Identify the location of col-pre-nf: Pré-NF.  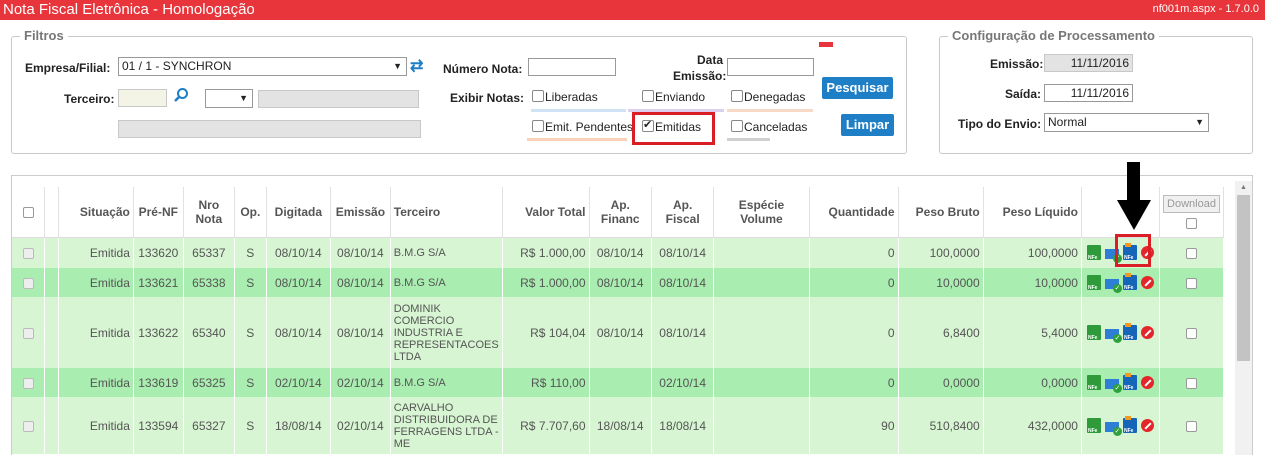
(158, 212).